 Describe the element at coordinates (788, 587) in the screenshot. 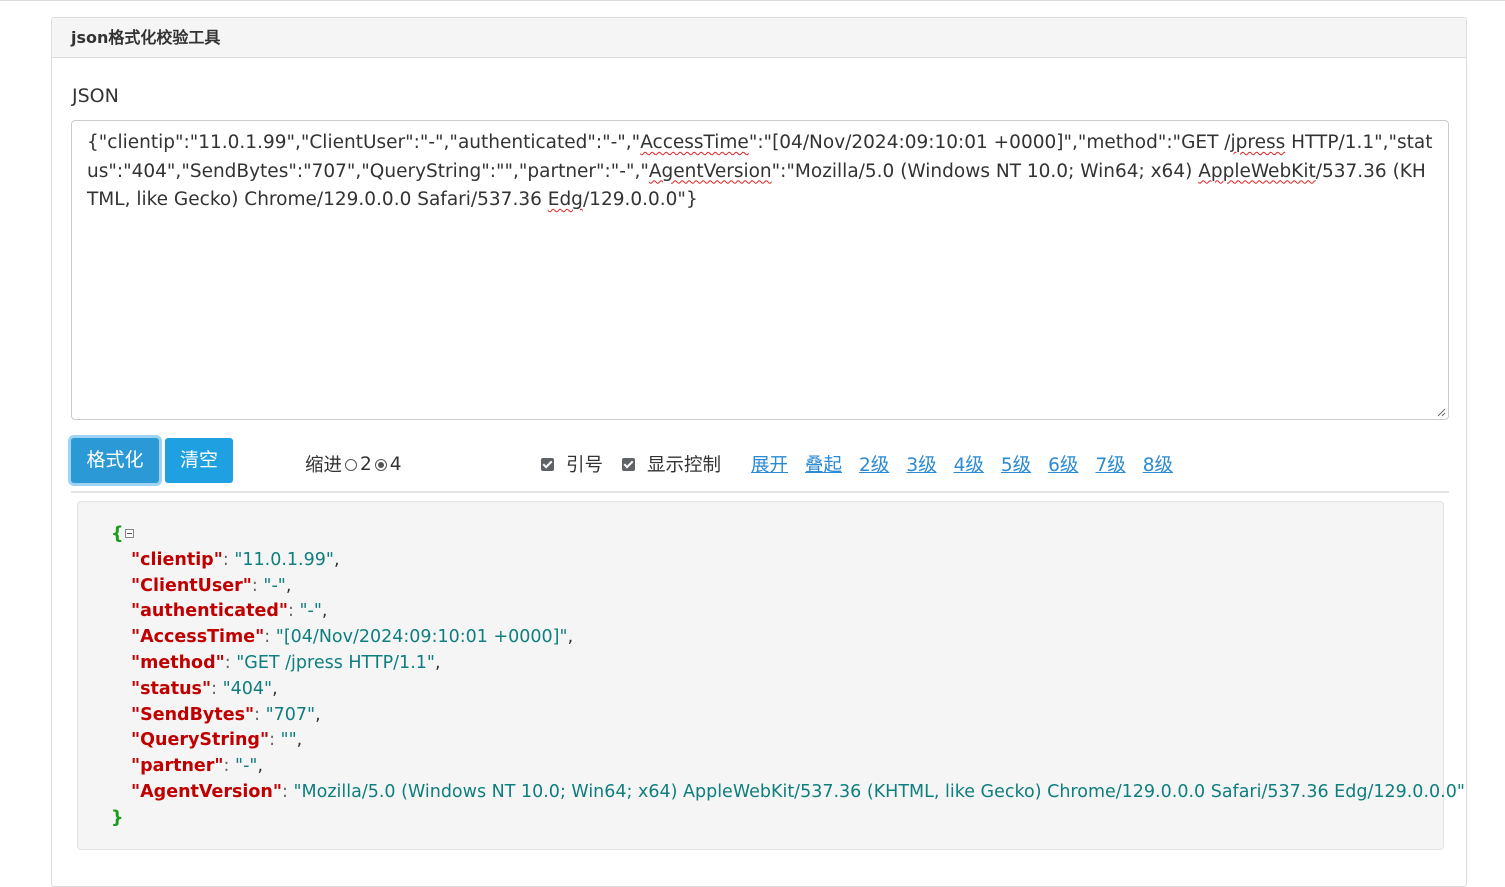

I see `json-entry-row: "ClientUser": "-",` at that location.